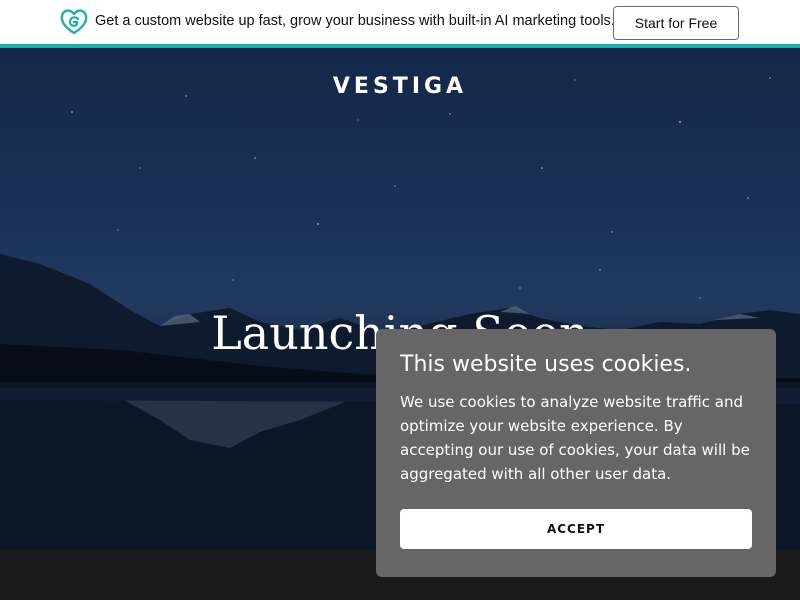  Describe the element at coordinates (676, 23) in the screenshot. I see `start-for-free-button: Start for Free` at that location.